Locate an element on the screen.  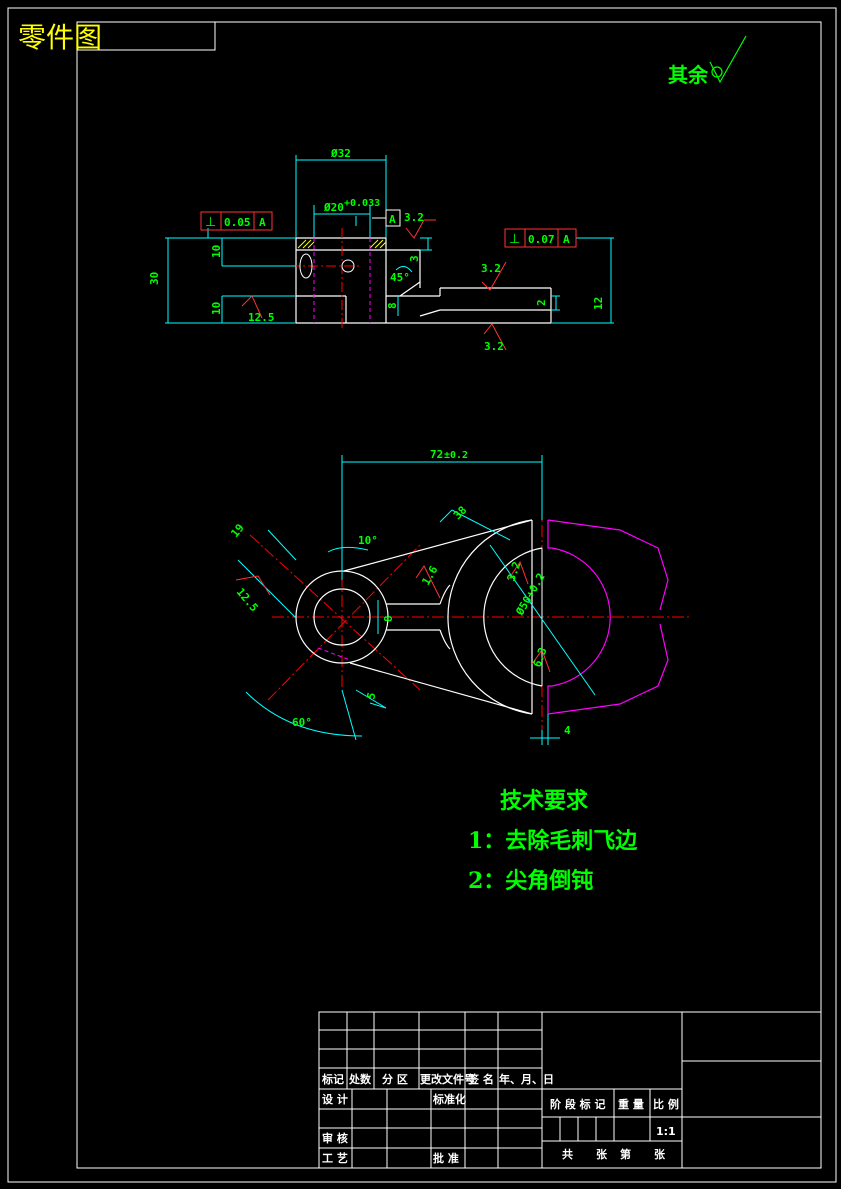
dim-h12: 12 is located at coordinates (598, 303).